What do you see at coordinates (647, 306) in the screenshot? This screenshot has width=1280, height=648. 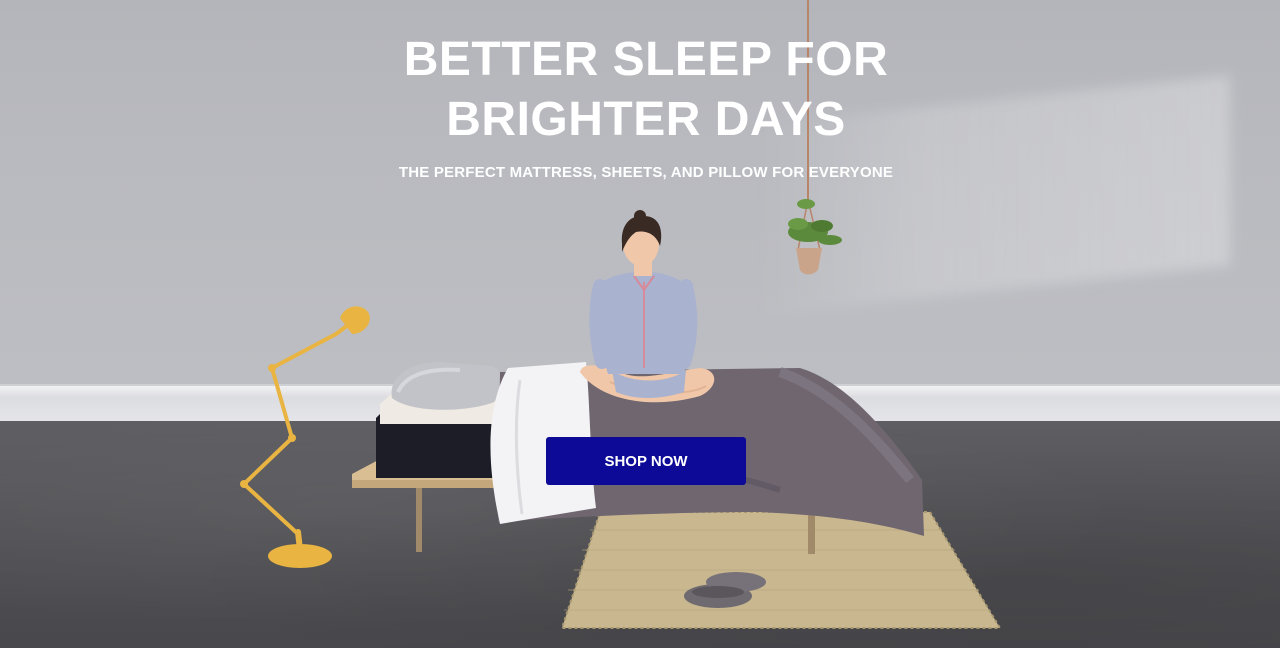 I see `woman-sitting` at bounding box center [647, 306].